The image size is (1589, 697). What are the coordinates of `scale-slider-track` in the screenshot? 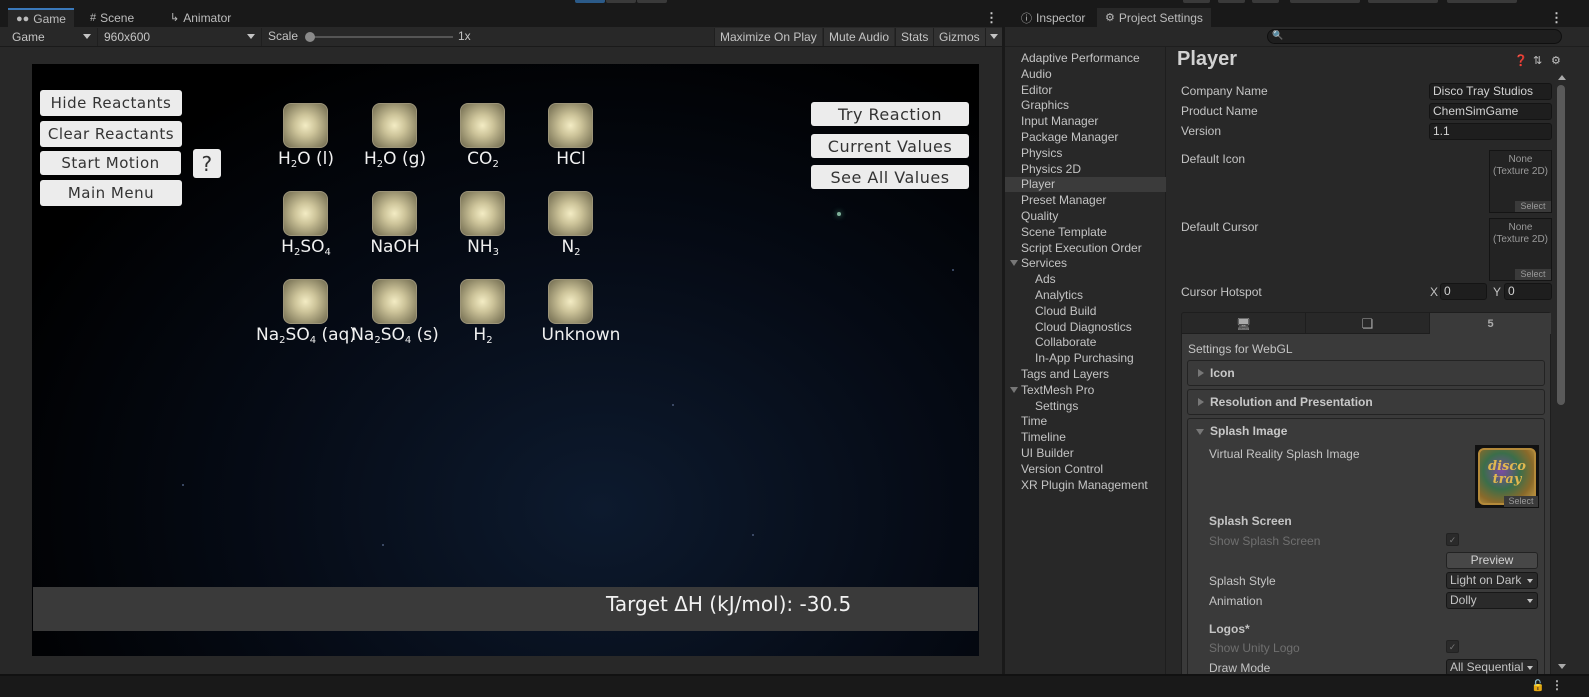 It's located at (381, 37).